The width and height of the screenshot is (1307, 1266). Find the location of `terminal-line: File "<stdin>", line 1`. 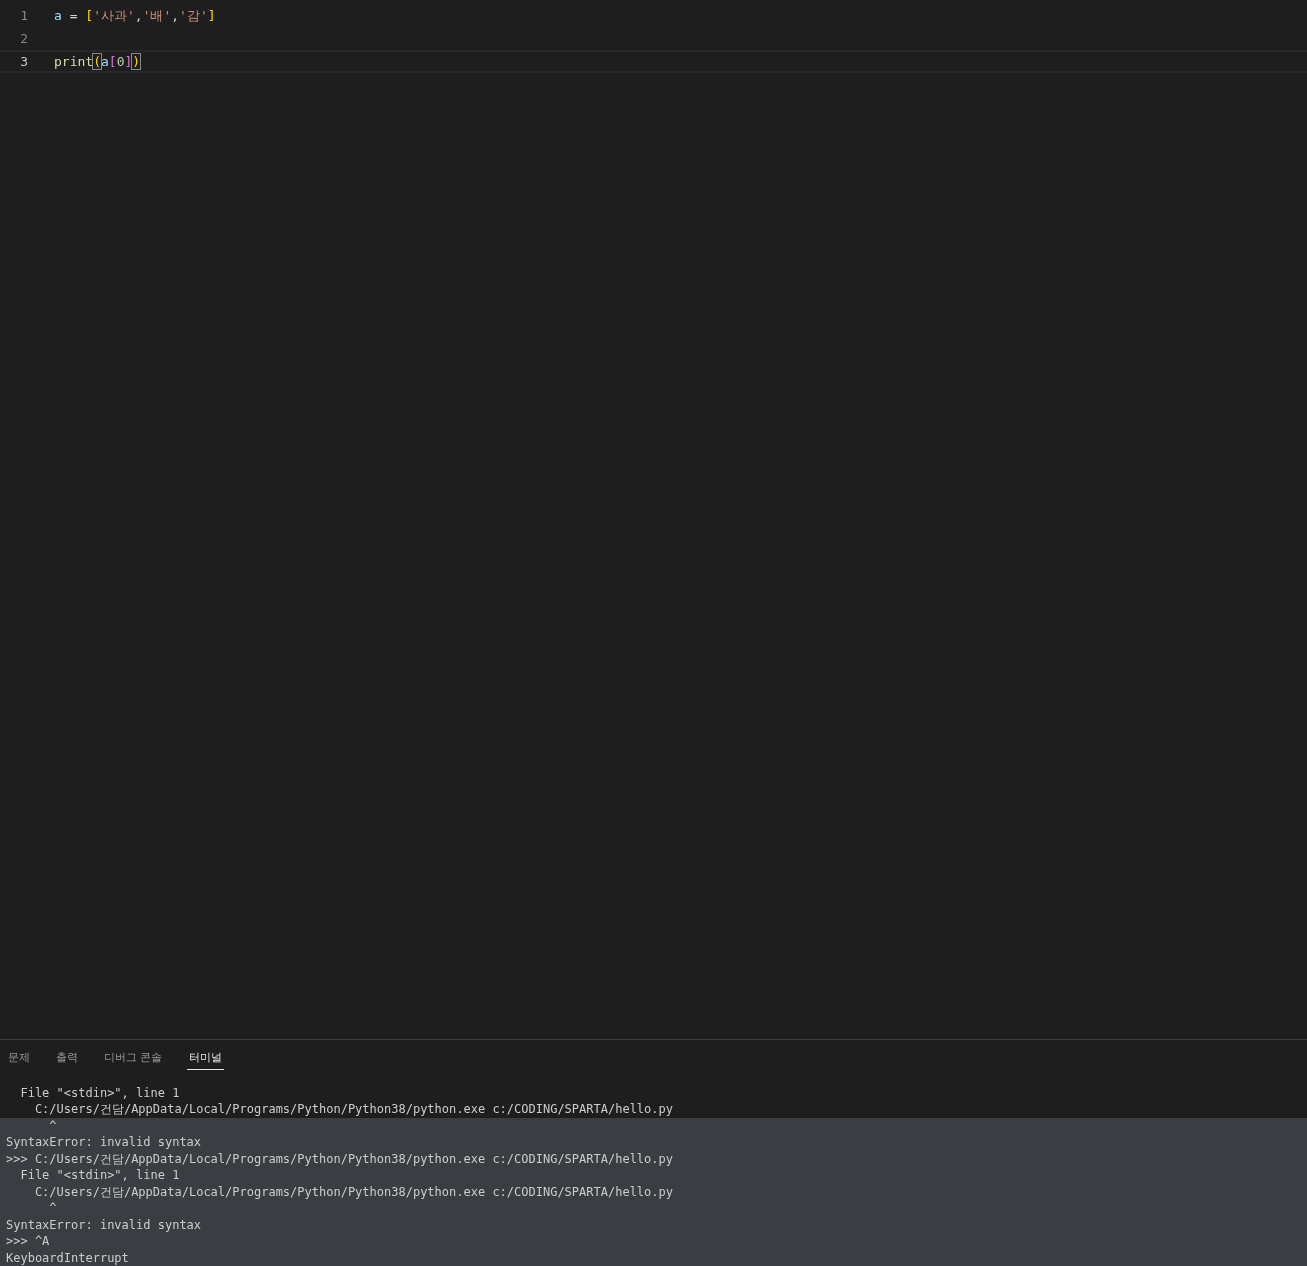

terminal-line: File "<stdin>", line 1 is located at coordinates (100, 1092).